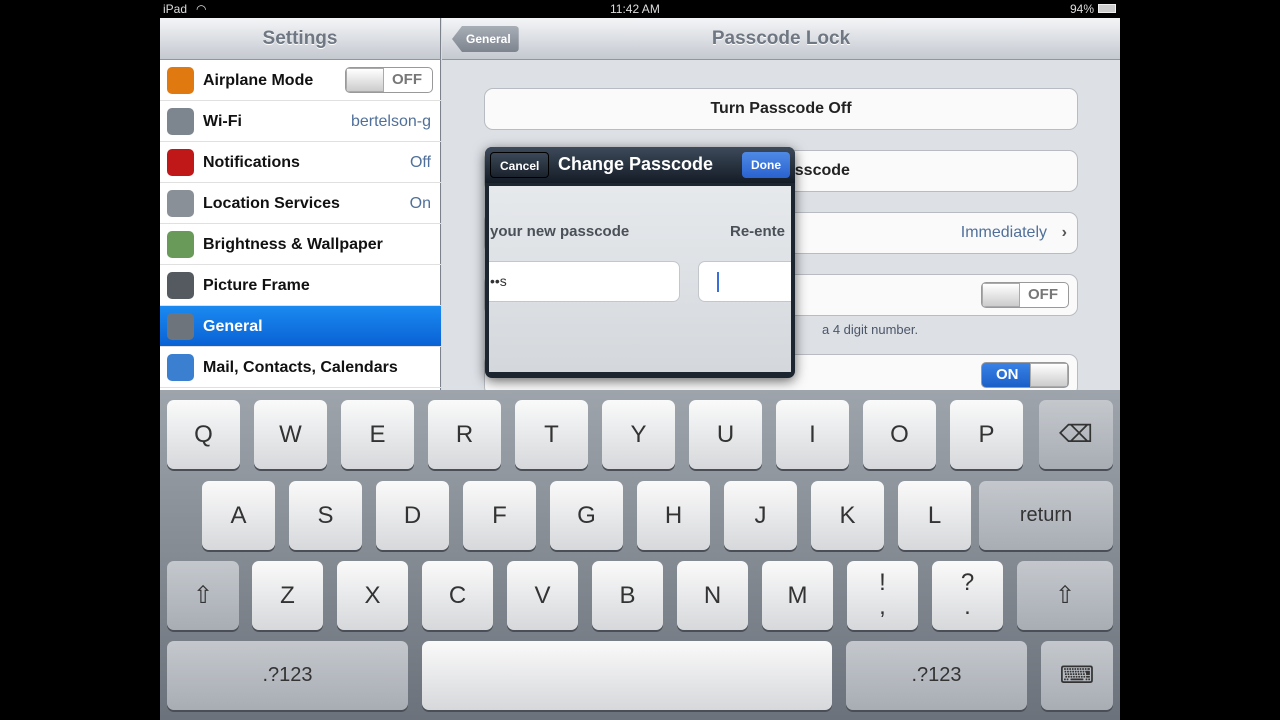  Describe the element at coordinates (847, 515) in the screenshot. I see `key-k: K` at that location.